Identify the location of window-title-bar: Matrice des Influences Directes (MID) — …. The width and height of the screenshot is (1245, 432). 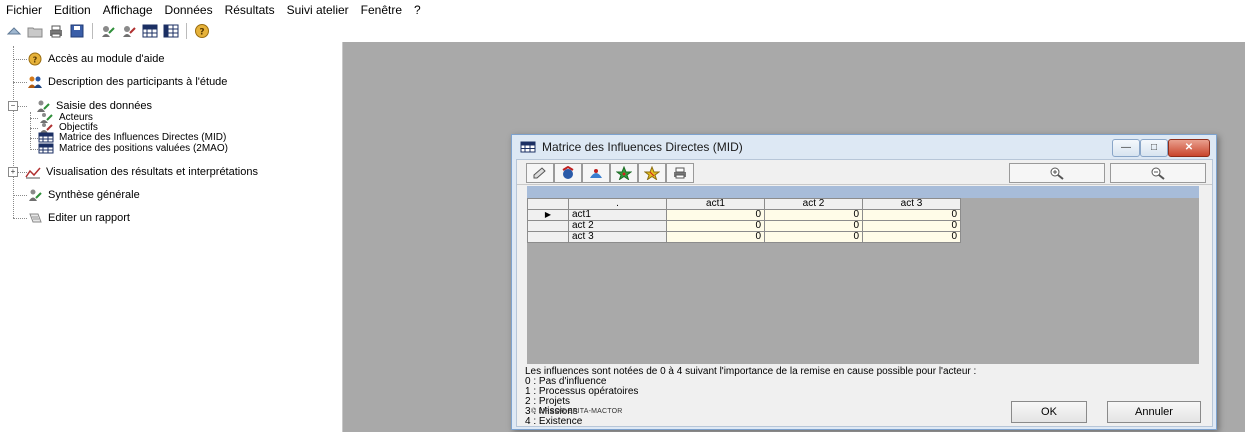
(864, 147).